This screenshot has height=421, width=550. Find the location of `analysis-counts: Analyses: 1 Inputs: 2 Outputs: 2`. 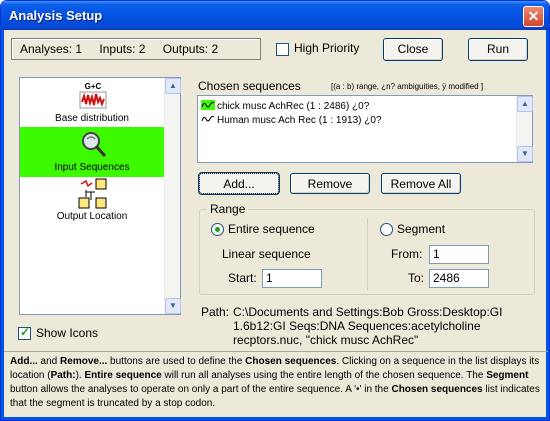

analysis-counts: Analyses: 1 Inputs: 2 Outputs: 2 is located at coordinates (136, 49).